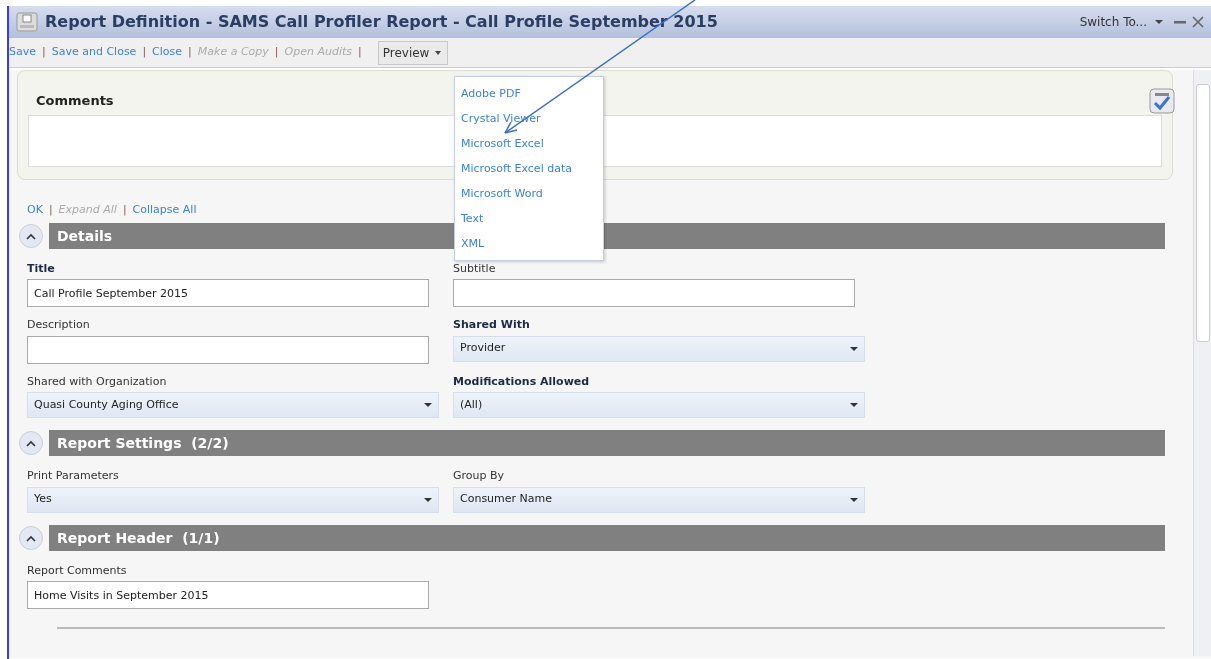  What do you see at coordinates (474, 268) in the screenshot?
I see `field-label: Subtitle` at bounding box center [474, 268].